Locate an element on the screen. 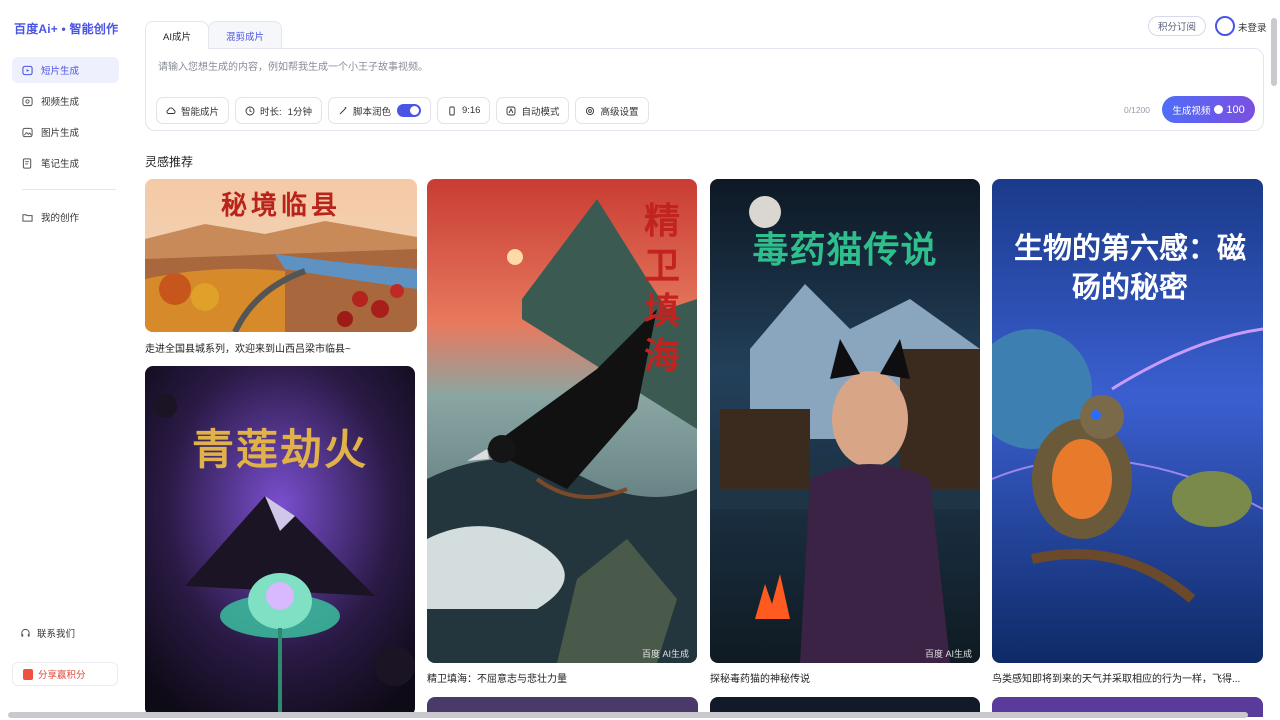  brand-logo: 百度Ai+ • 智能创作 is located at coordinates (66, 28).